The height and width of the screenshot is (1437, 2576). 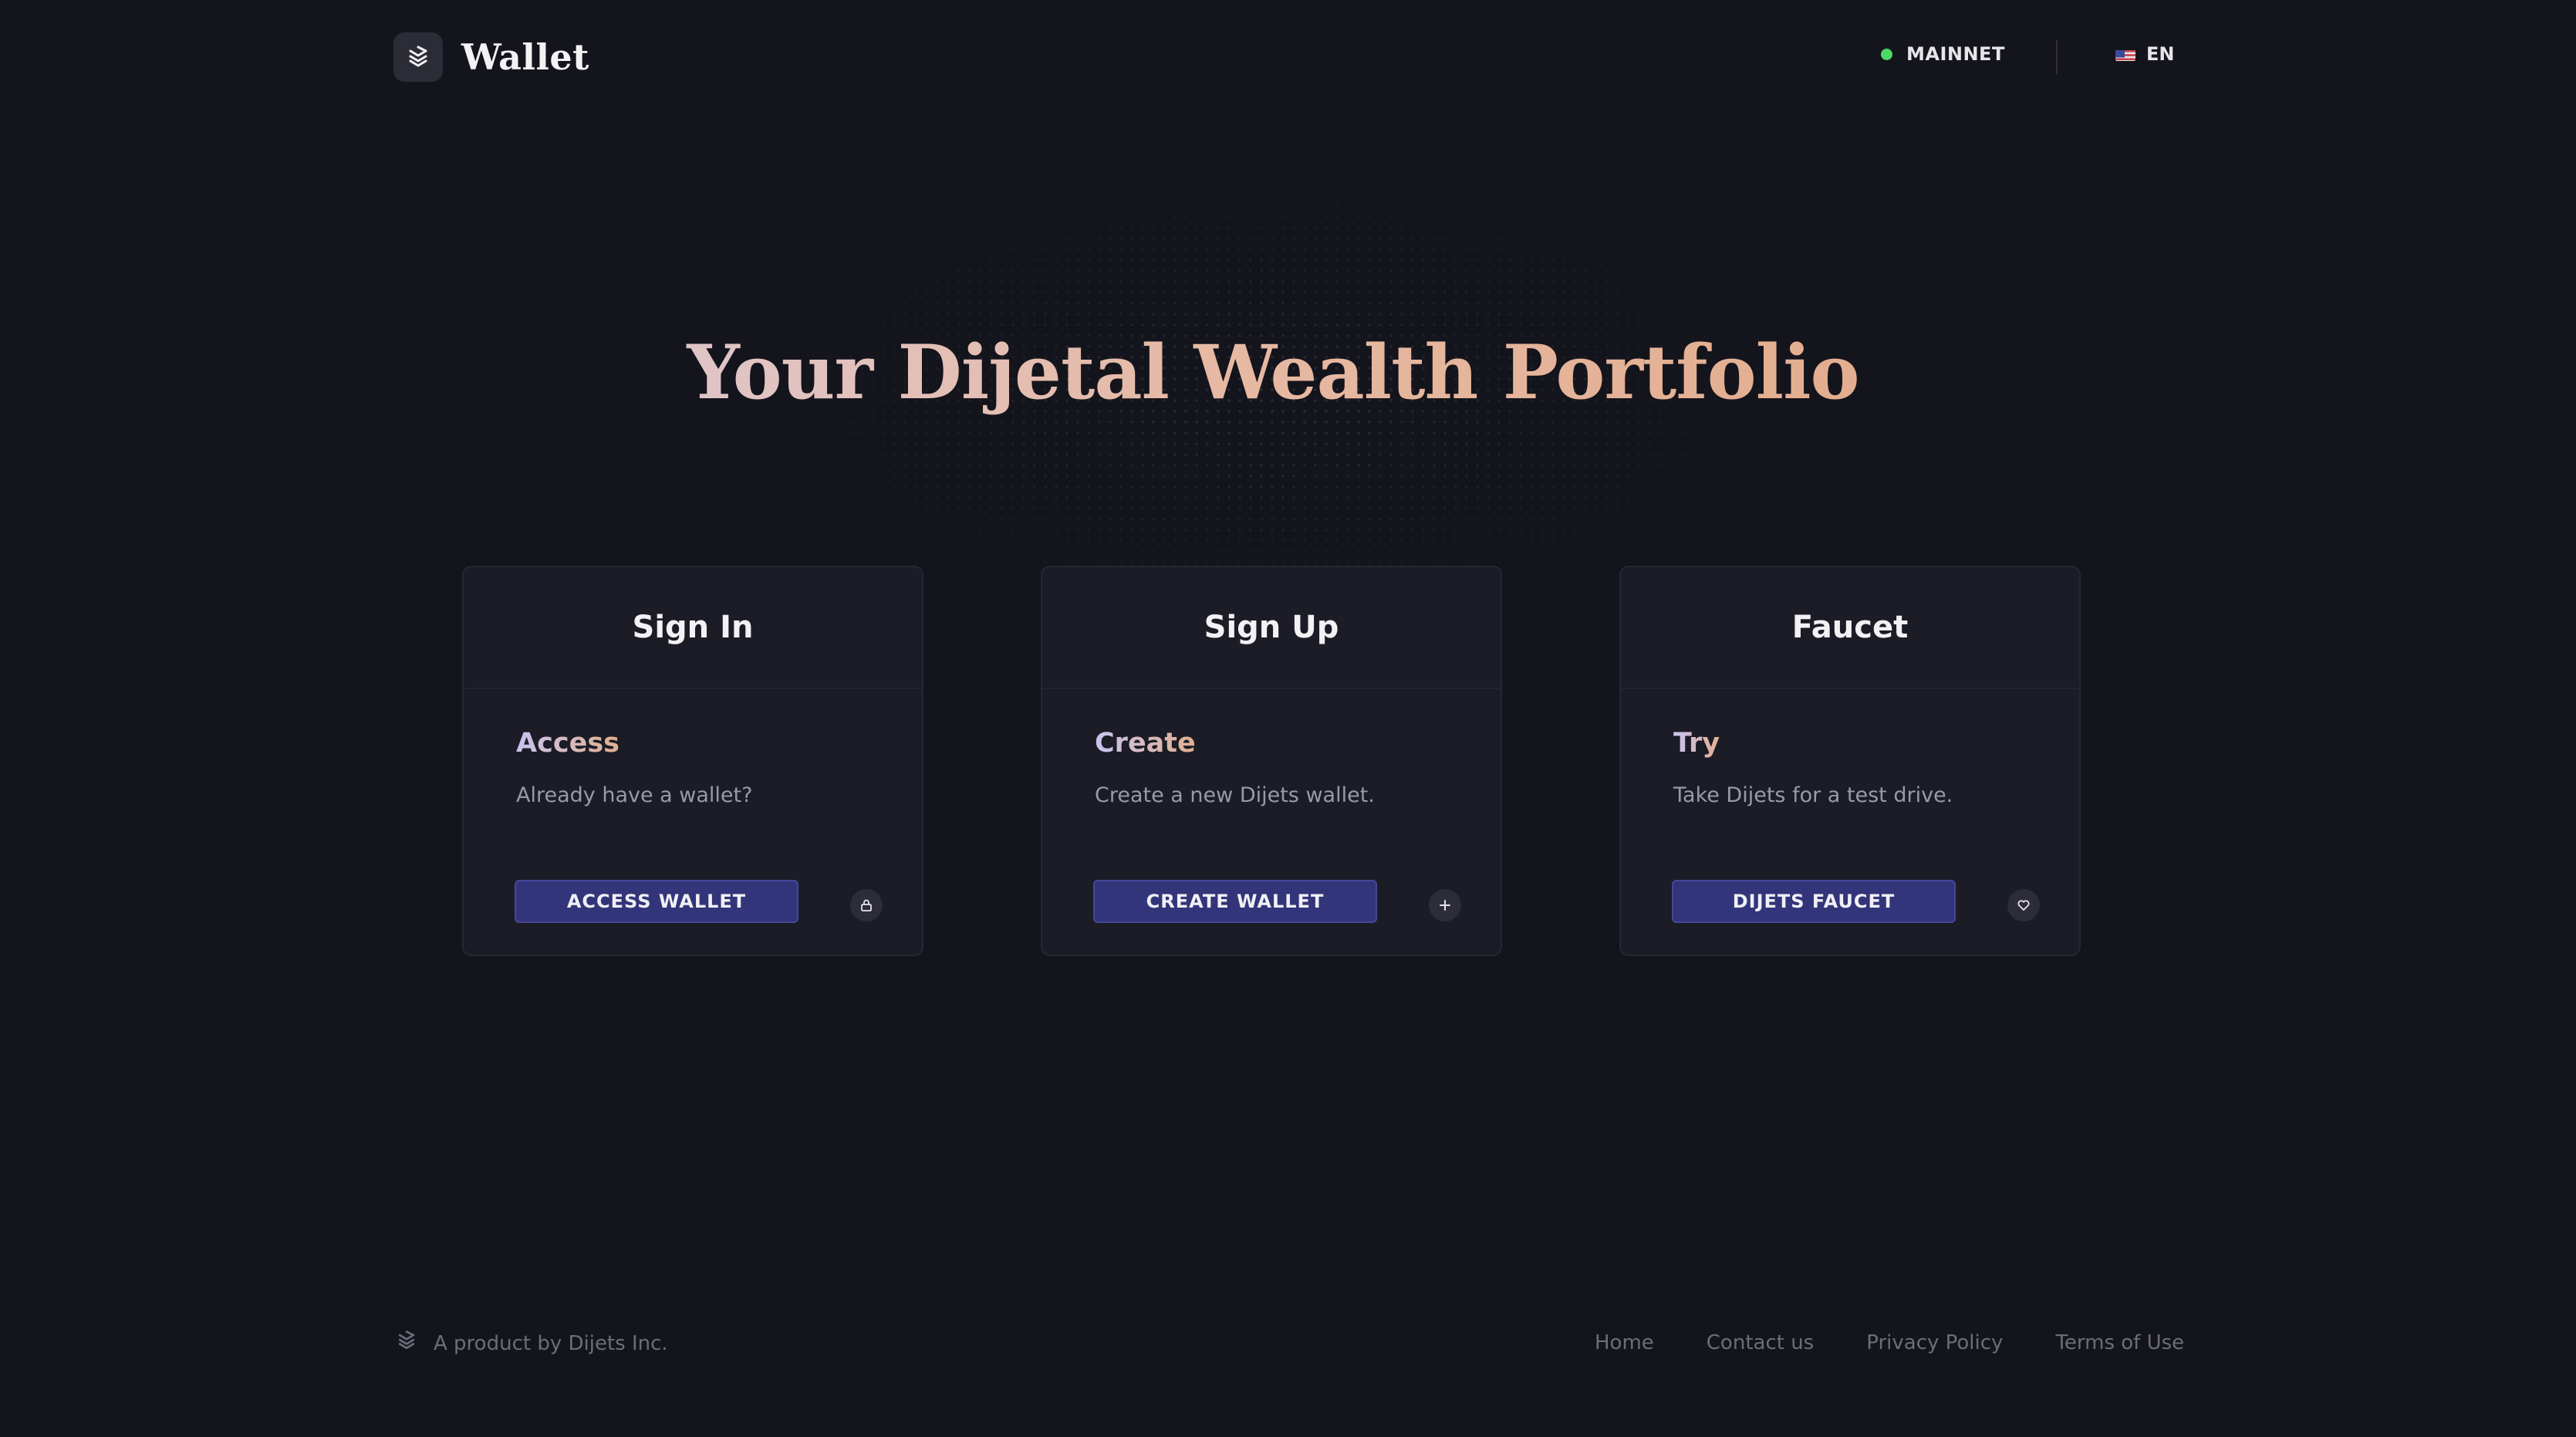 What do you see at coordinates (1935, 1342) in the screenshot?
I see `footer-link-privacy: Privacy Policy` at bounding box center [1935, 1342].